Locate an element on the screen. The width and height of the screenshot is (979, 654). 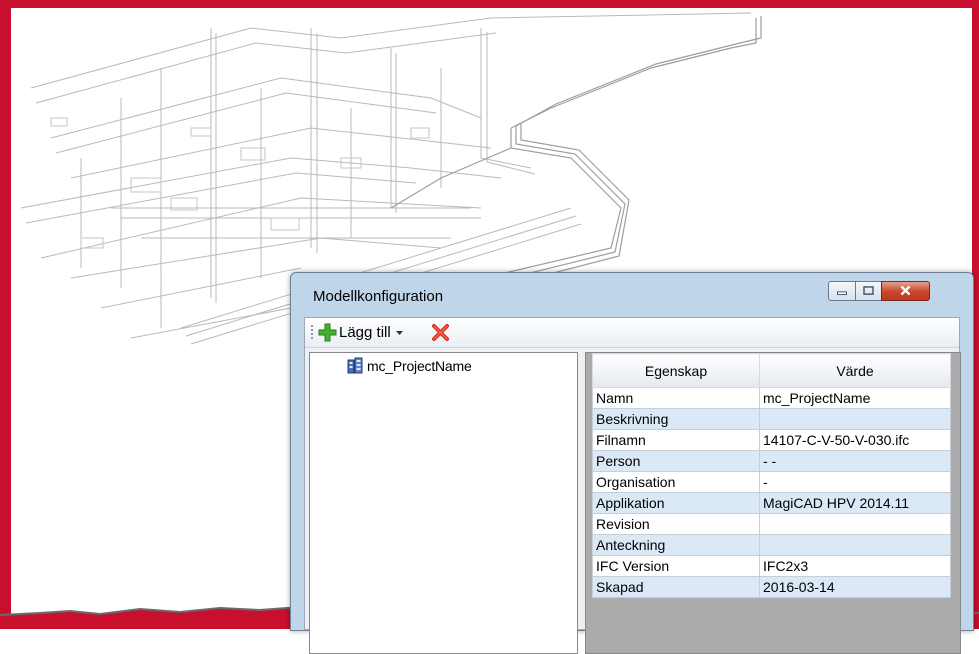
tree-item: mc_ProjectName is located at coordinates (409, 366).